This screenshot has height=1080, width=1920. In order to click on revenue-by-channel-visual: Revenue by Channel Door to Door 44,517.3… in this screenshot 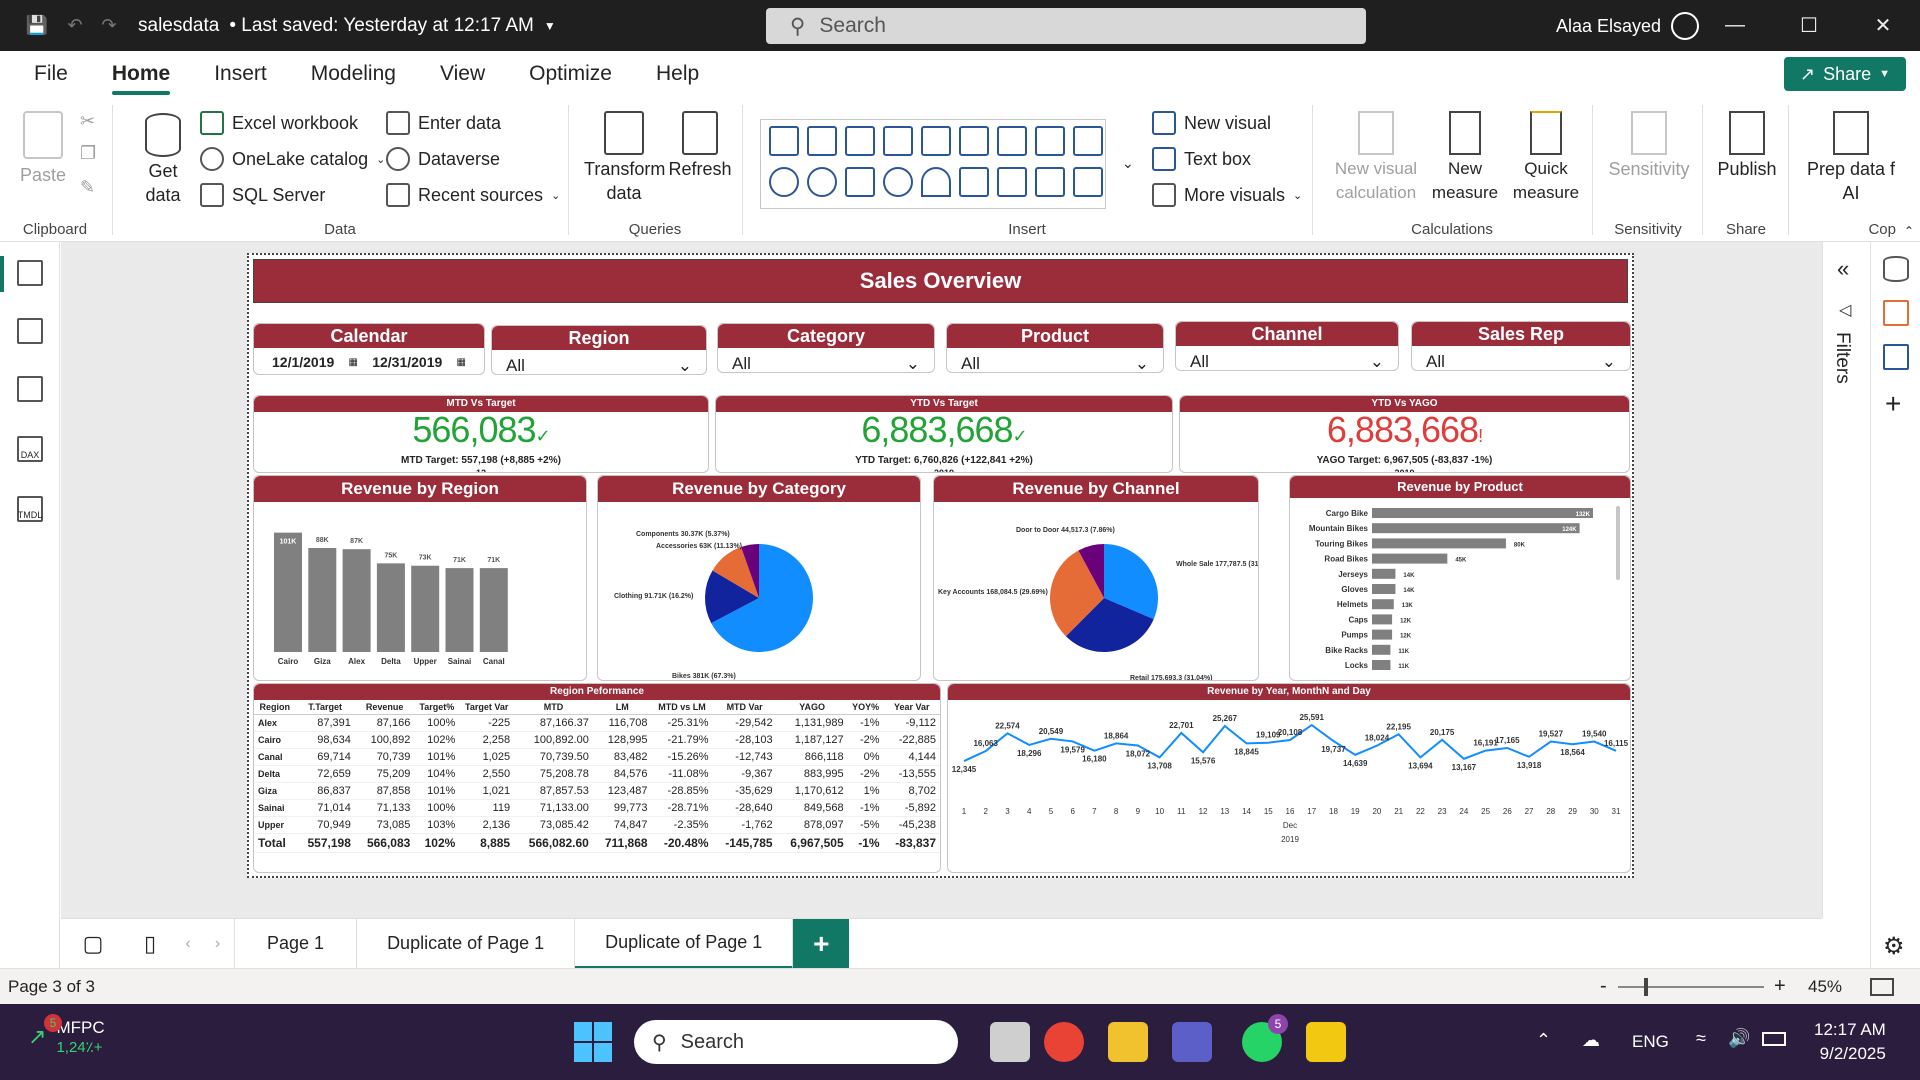, I will do `click(1096, 578)`.